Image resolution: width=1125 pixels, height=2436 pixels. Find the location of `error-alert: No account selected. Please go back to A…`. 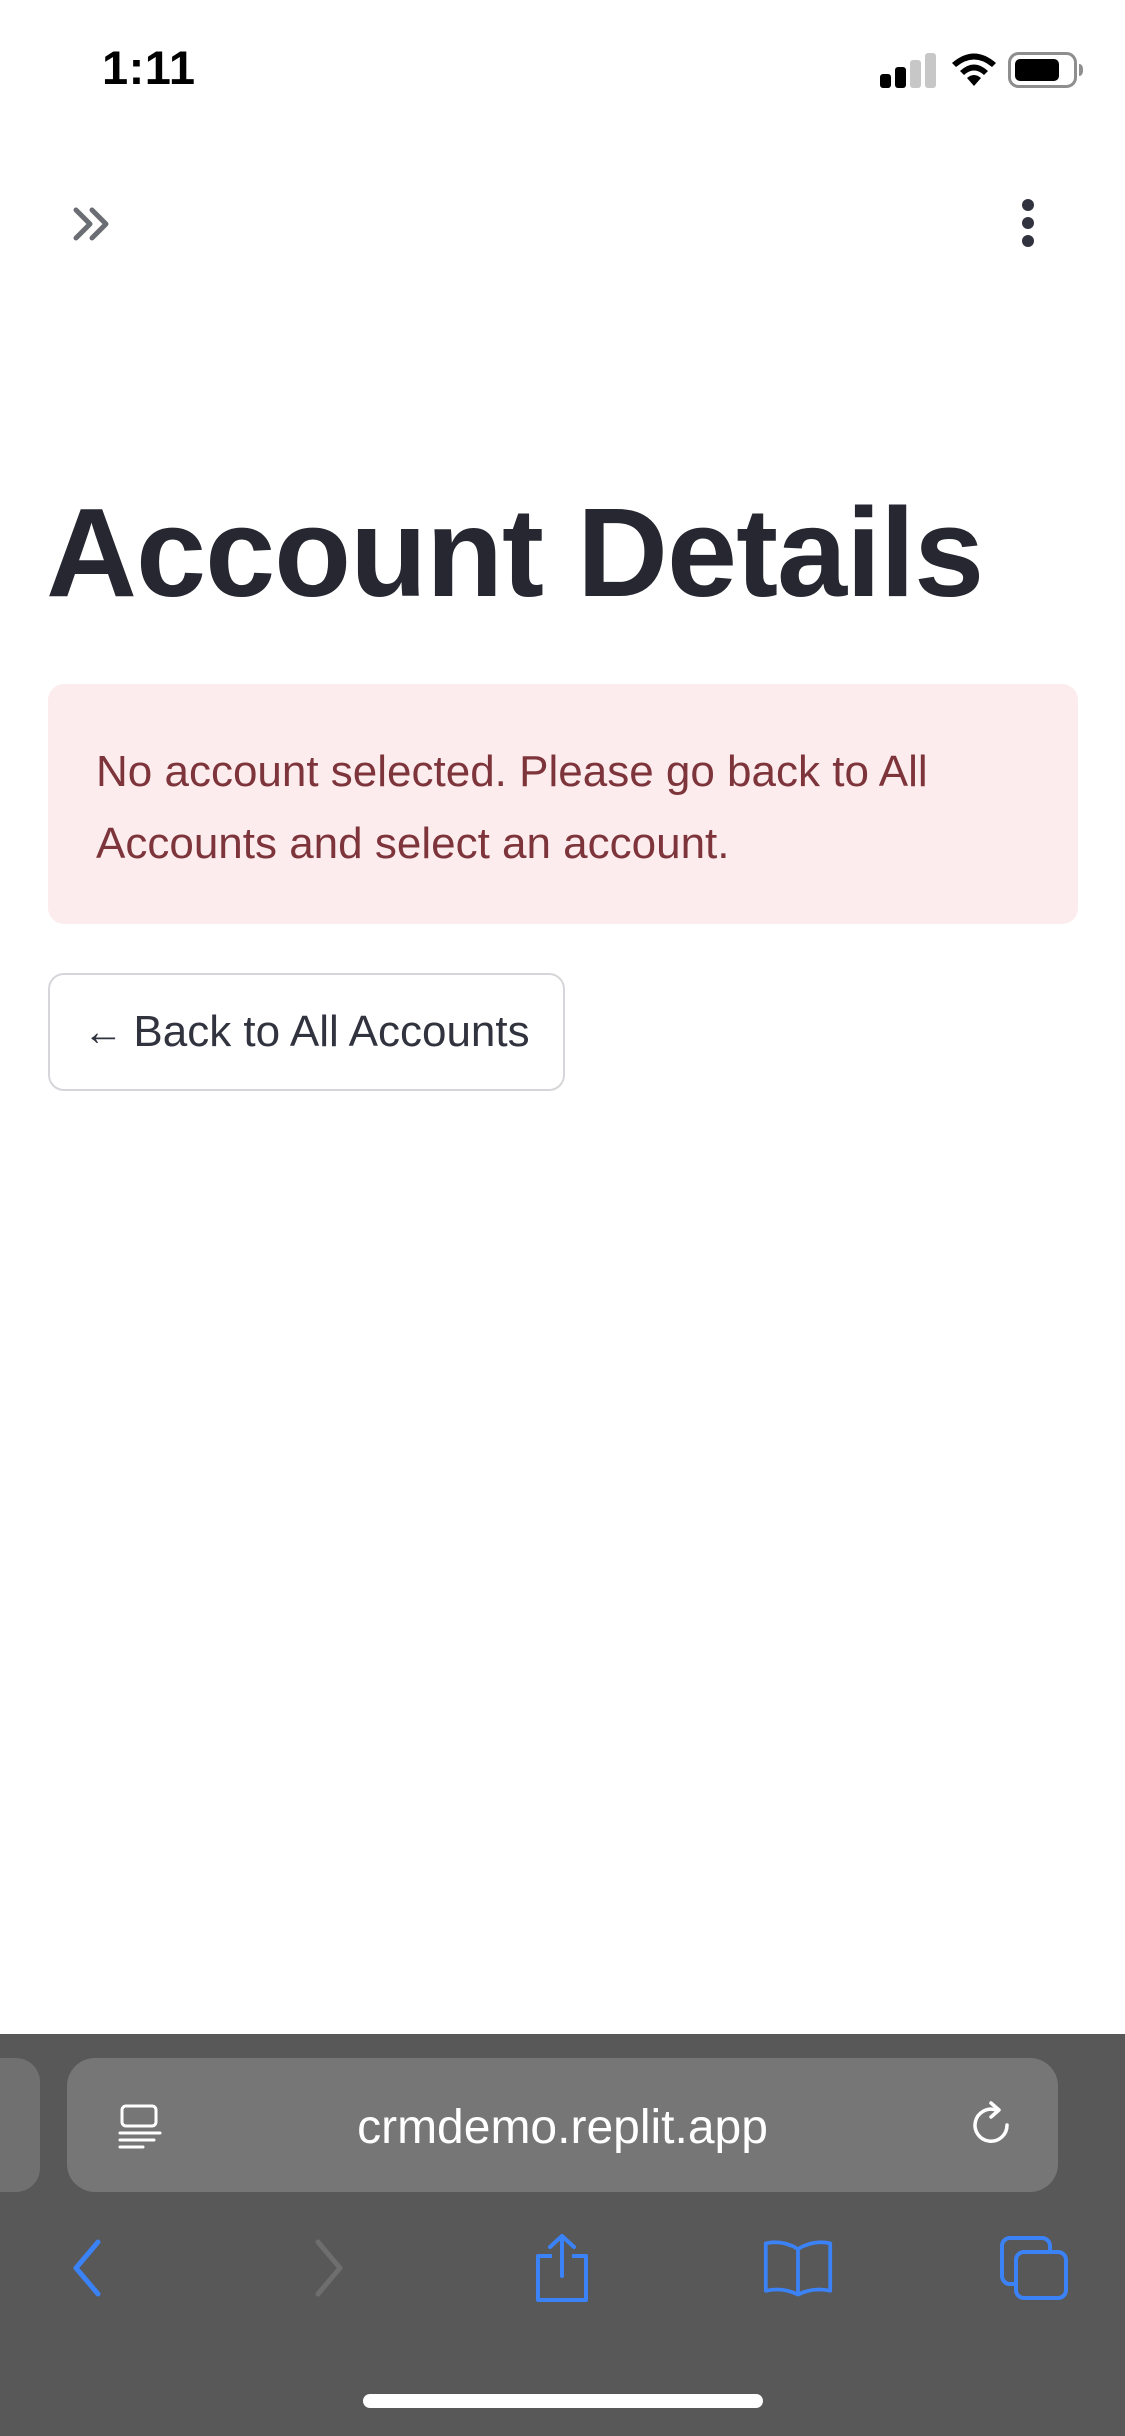

error-alert: No account selected. Please go back to A… is located at coordinates (563, 804).